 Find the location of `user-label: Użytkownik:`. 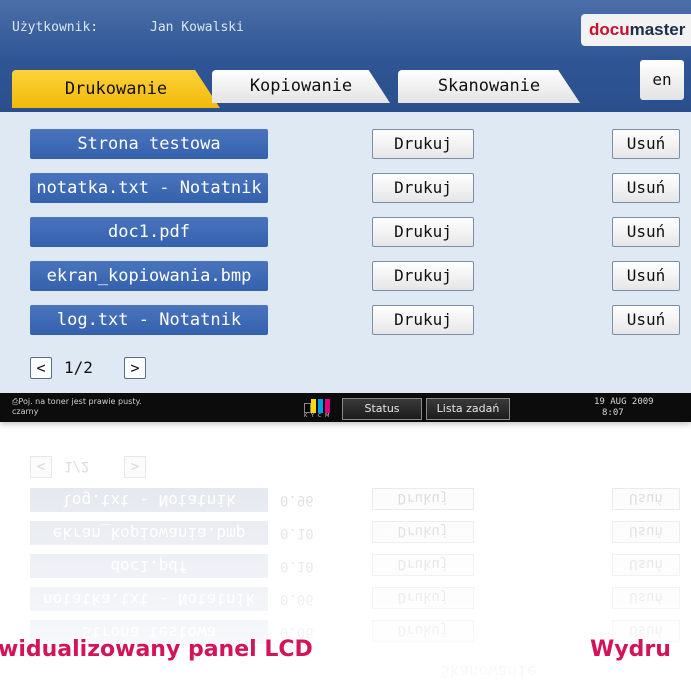

user-label: Użytkownik: is located at coordinates (55, 27).